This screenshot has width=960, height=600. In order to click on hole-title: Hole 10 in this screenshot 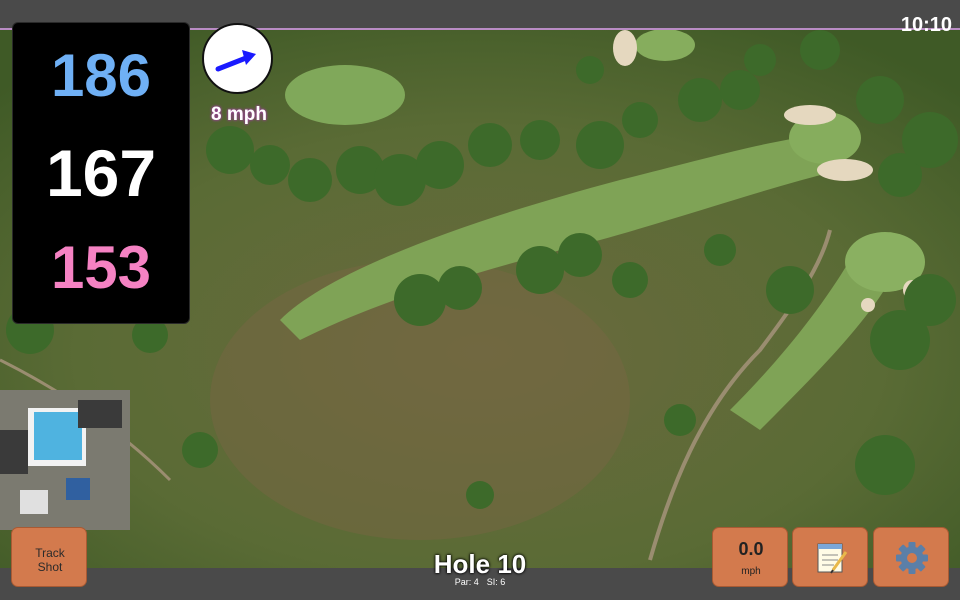, I will do `click(480, 564)`.